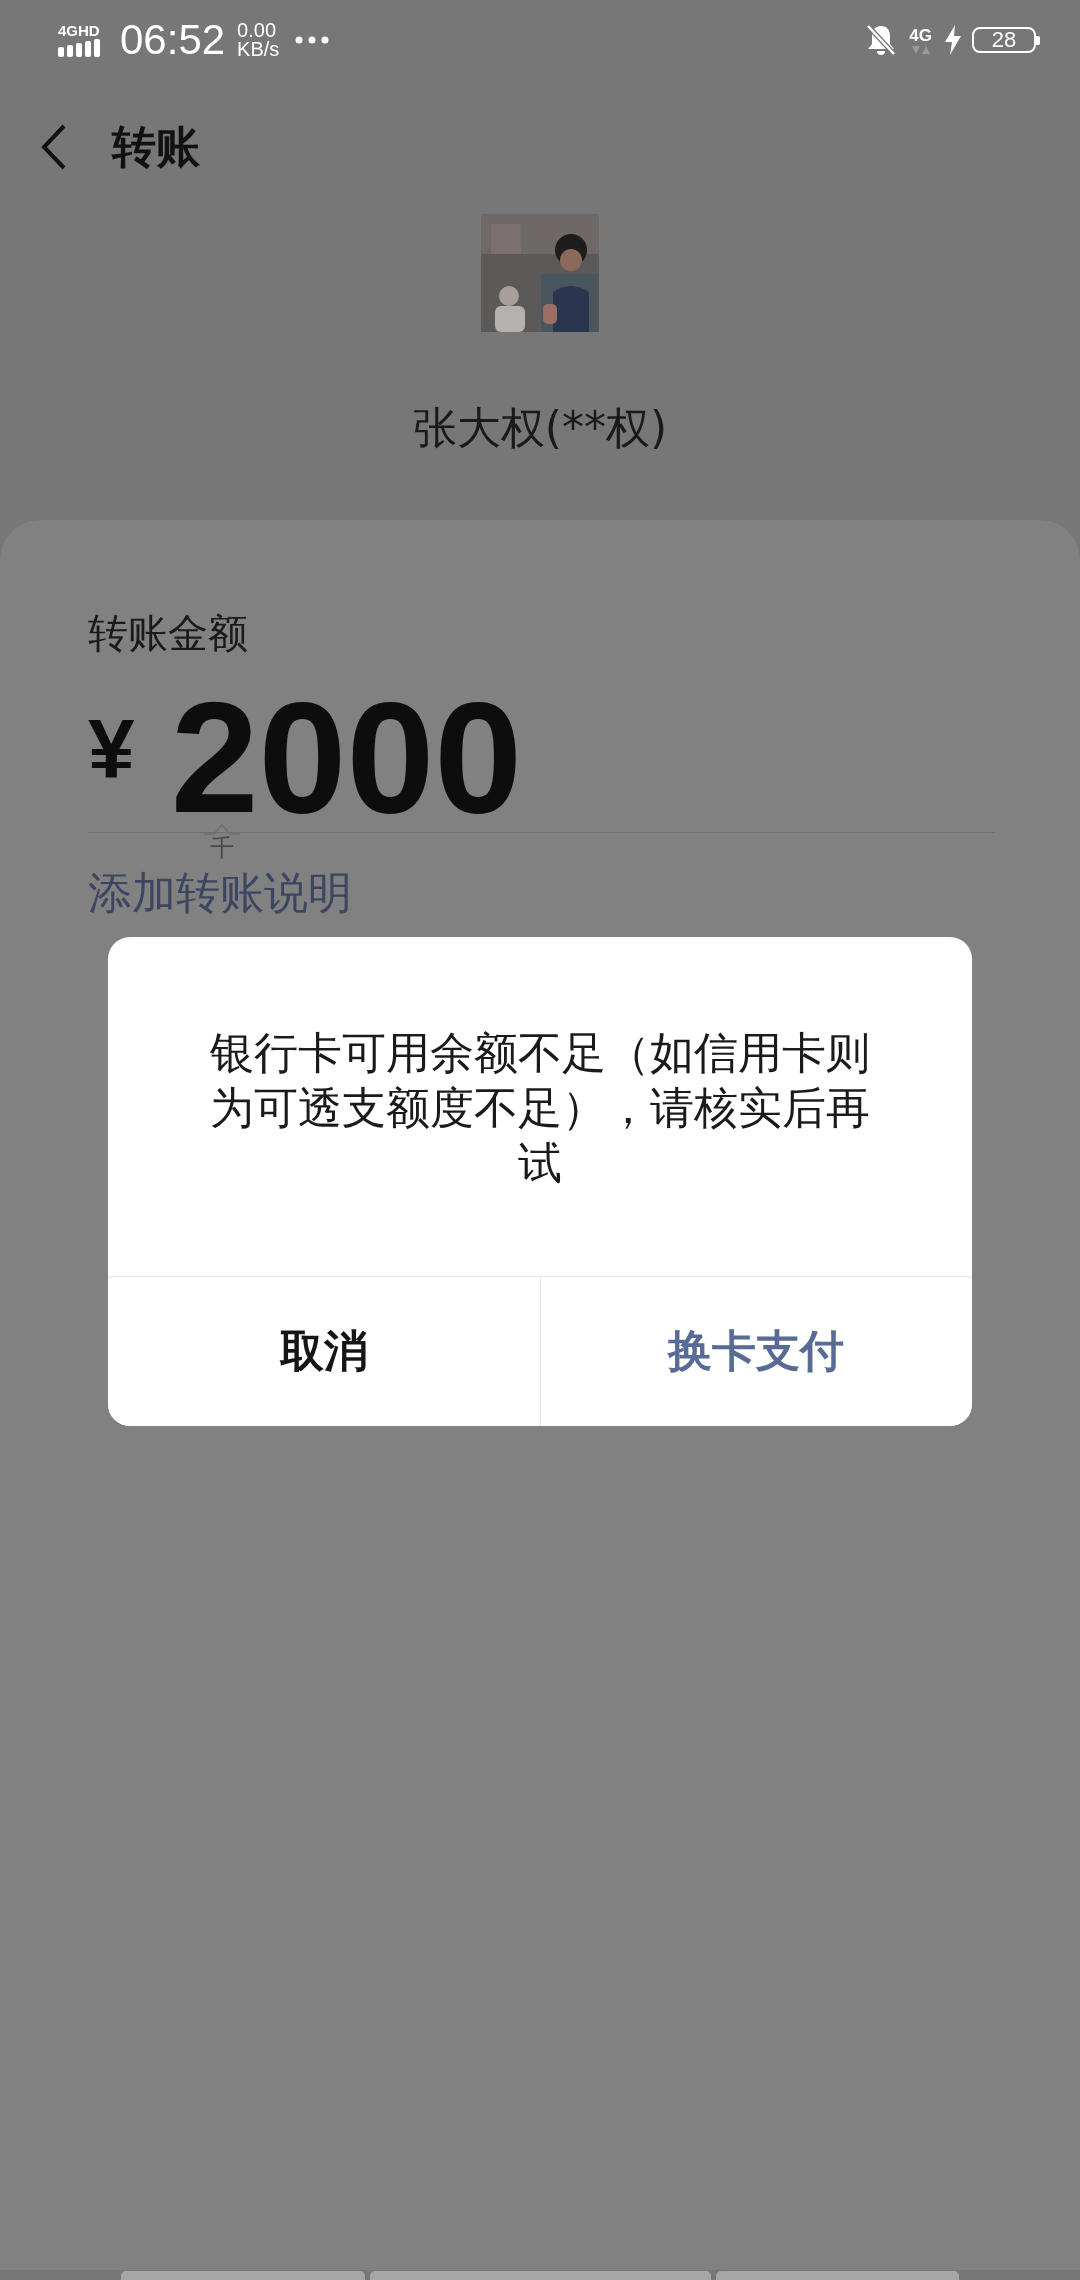 The width and height of the screenshot is (1080, 2280). I want to click on page-title: 转账, so click(156, 146).